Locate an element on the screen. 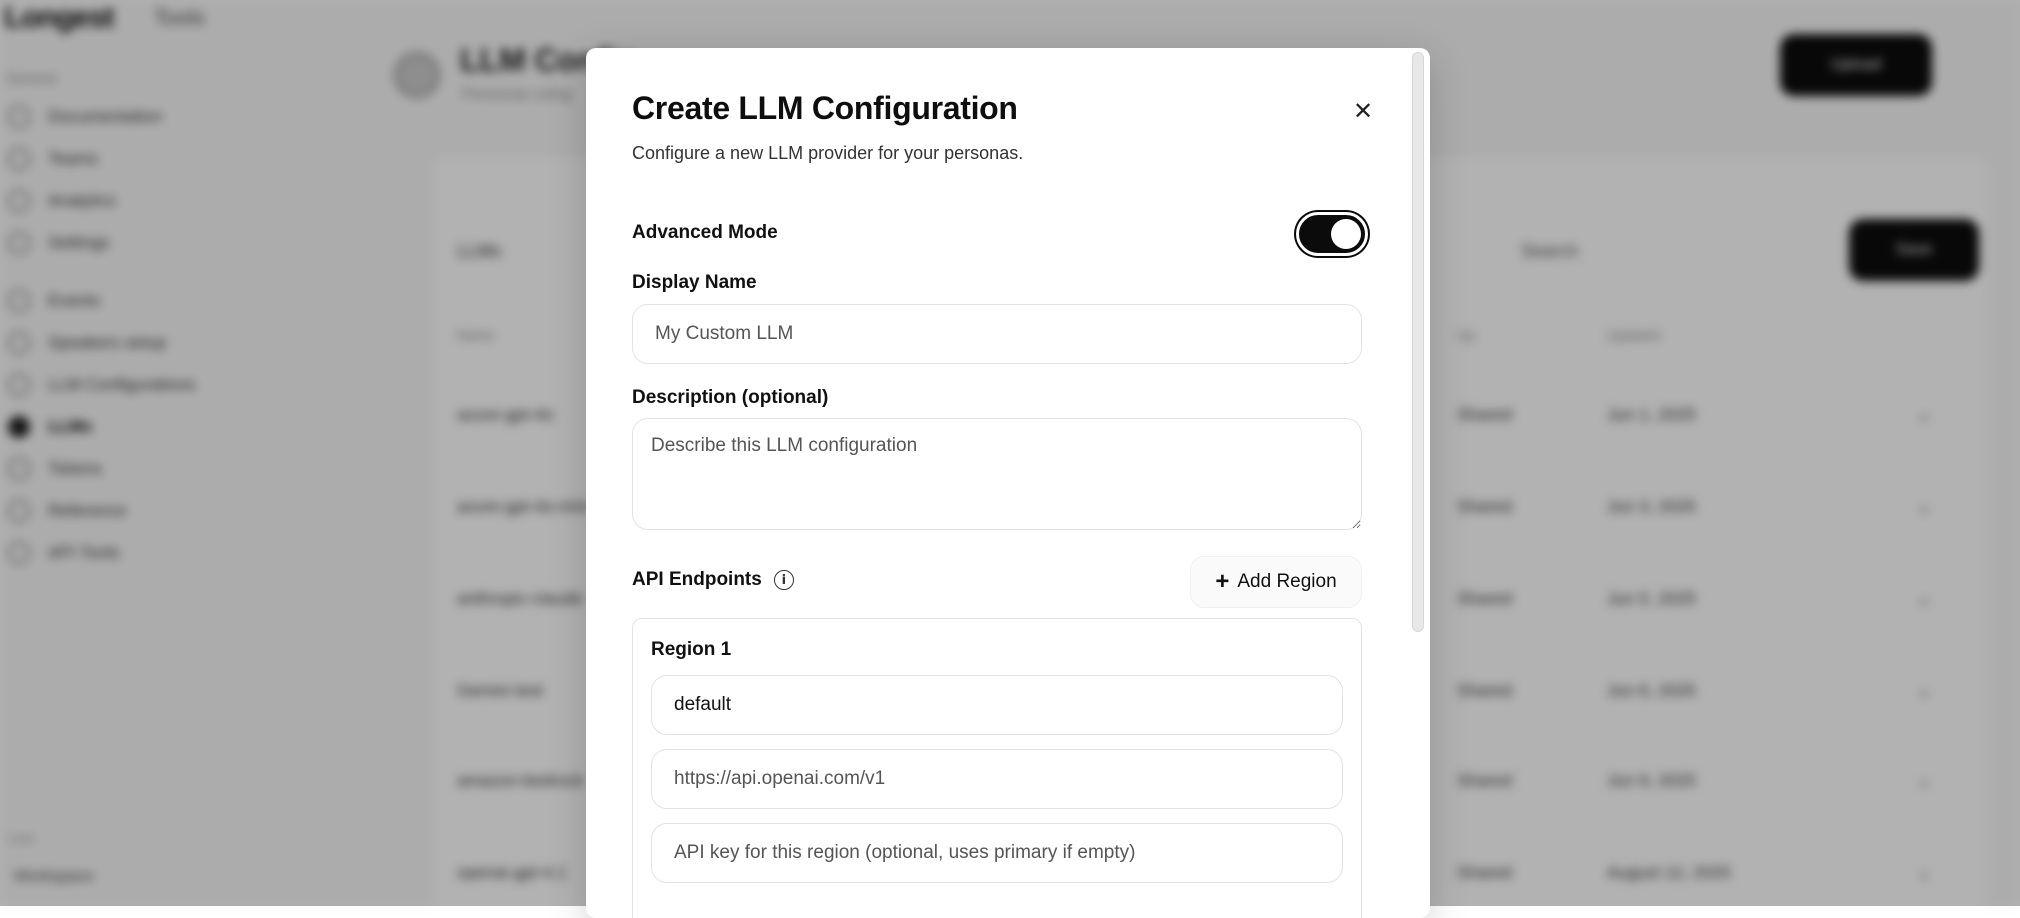  region-url-input is located at coordinates (997, 779).